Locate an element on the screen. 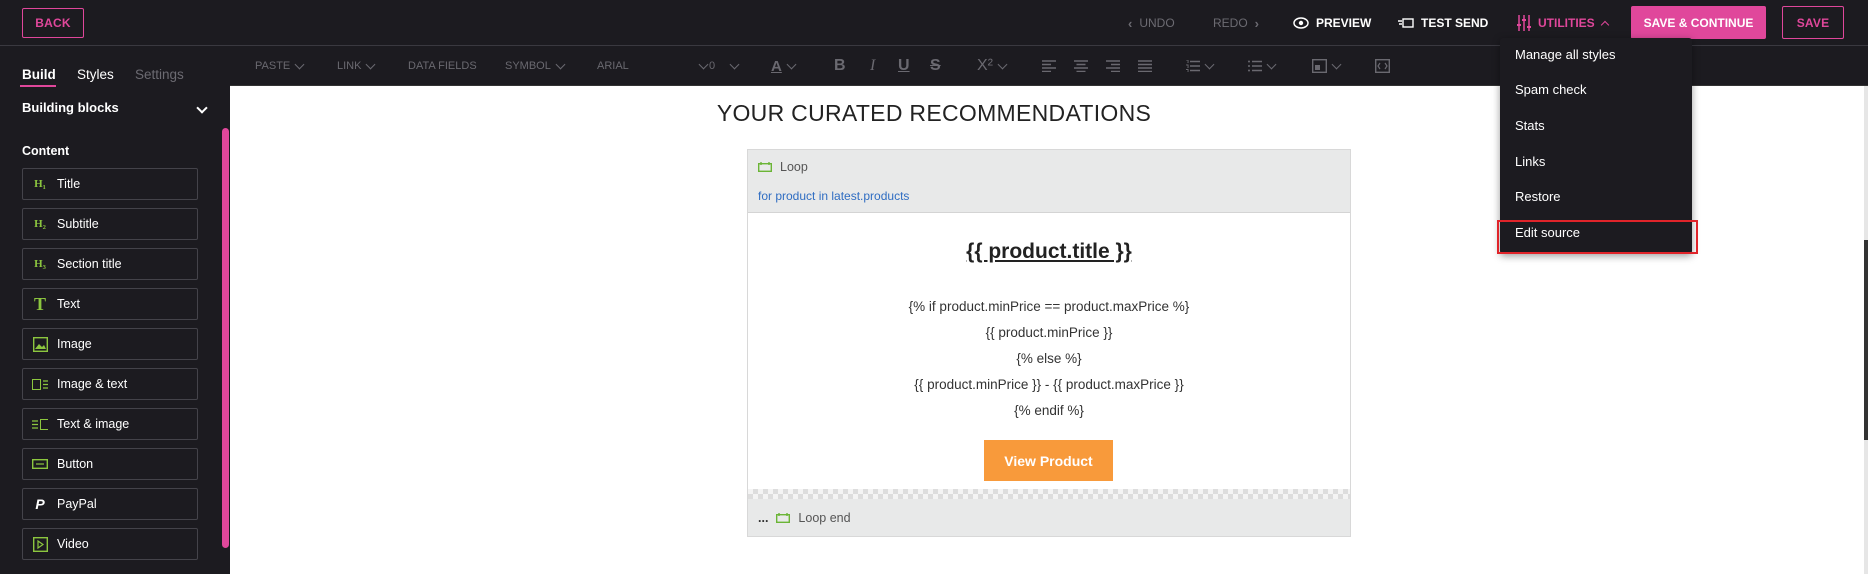 Image resolution: width=1868 pixels, height=574 pixels. menu-item-links: Links is located at coordinates (1530, 161).